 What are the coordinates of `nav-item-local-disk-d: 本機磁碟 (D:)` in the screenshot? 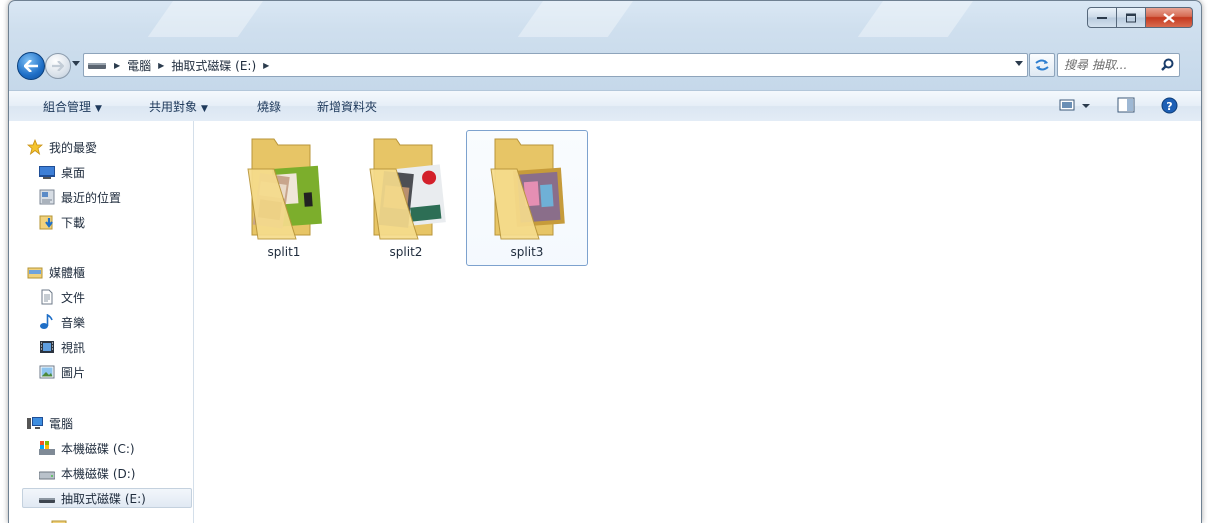 It's located at (87, 473).